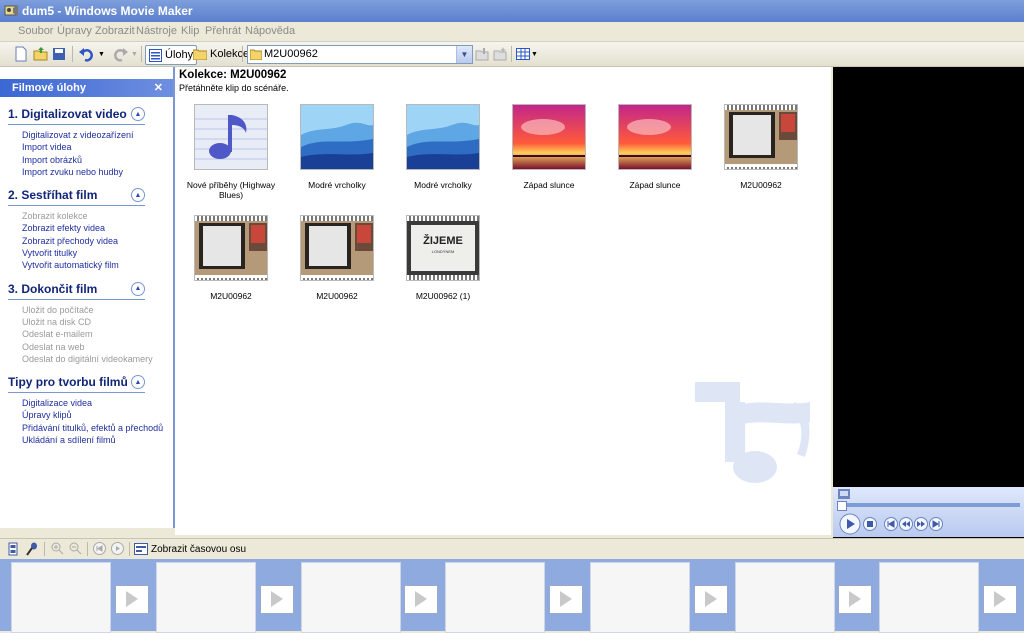 The height and width of the screenshot is (633, 1024). What do you see at coordinates (482, 54) in the screenshot?
I see `up-level-icon` at bounding box center [482, 54].